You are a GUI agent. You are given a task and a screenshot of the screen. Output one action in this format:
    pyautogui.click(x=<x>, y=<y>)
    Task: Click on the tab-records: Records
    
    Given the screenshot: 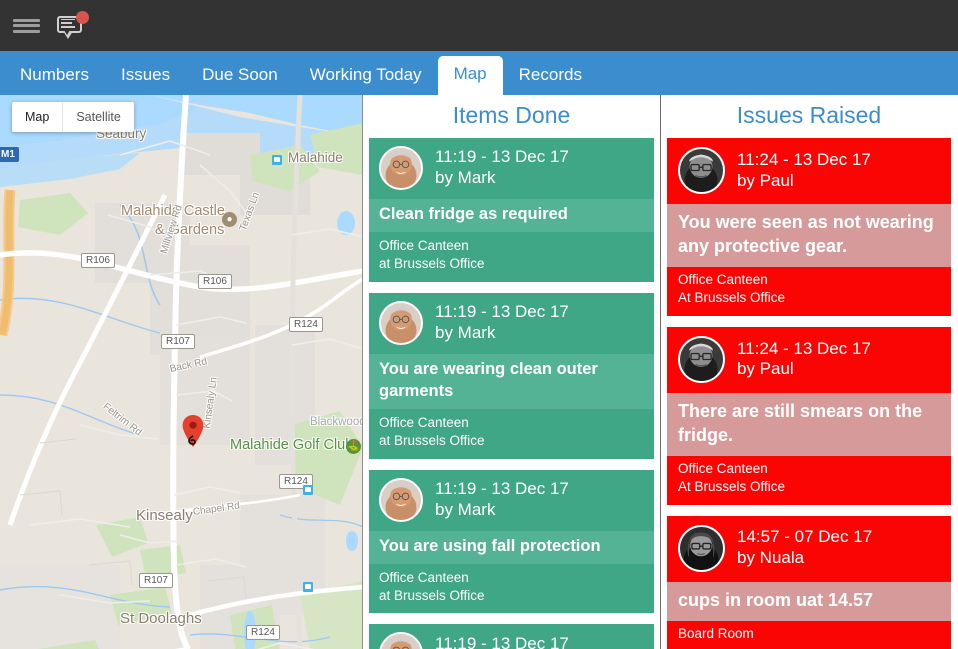 What is the action you would take?
    pyautogui.click(x=550, y=76)
    